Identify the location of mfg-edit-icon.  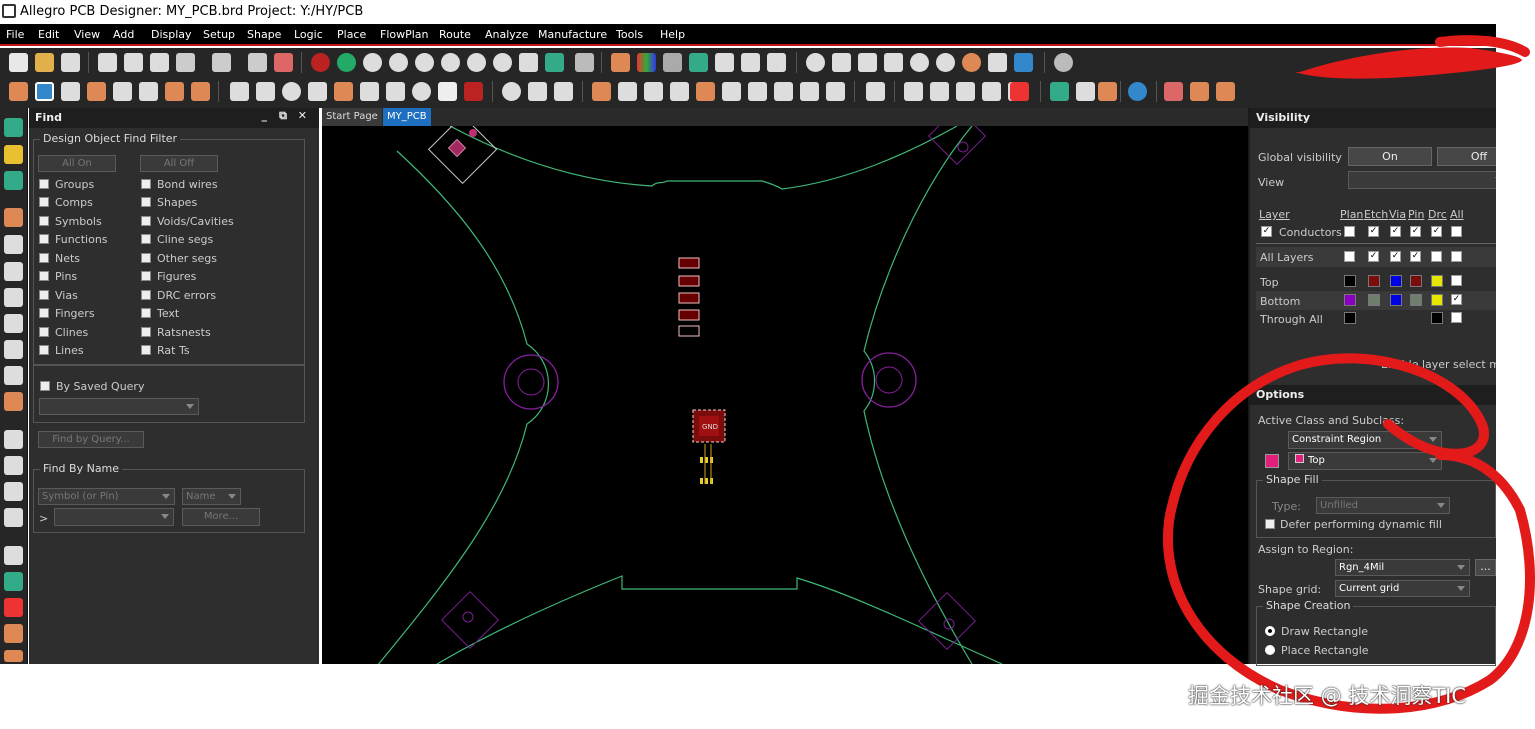
(174, 91).